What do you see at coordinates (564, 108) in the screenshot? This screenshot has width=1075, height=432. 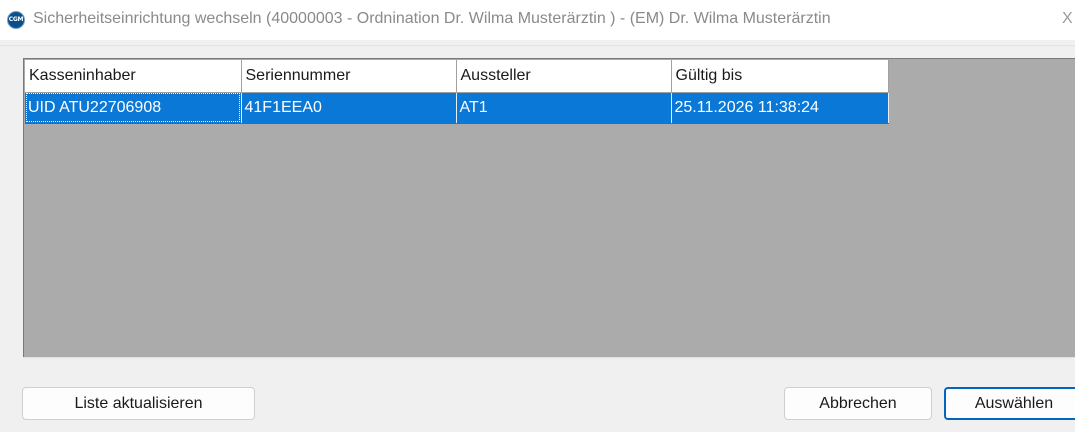 I see `cell-aussteller: AT1` at bounding box center [564, 108].